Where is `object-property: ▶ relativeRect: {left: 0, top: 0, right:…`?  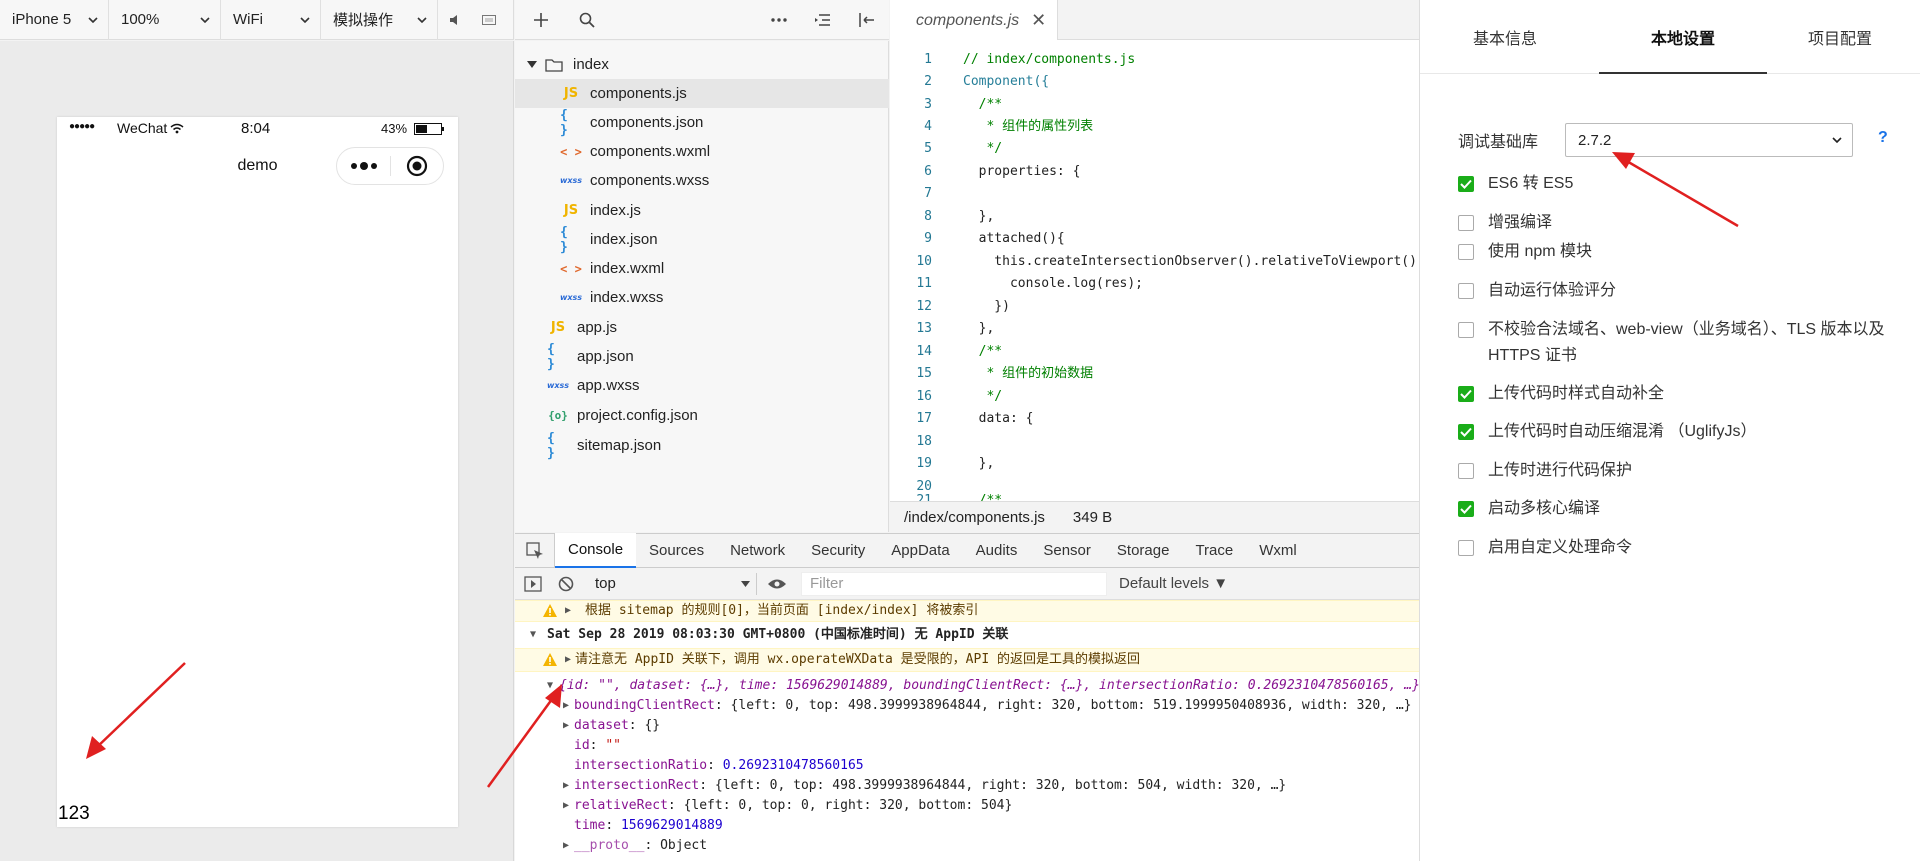
object-property: ▶ relativeRect: {left: 0, top: 0, right:… is located at coordinates (967, 806).